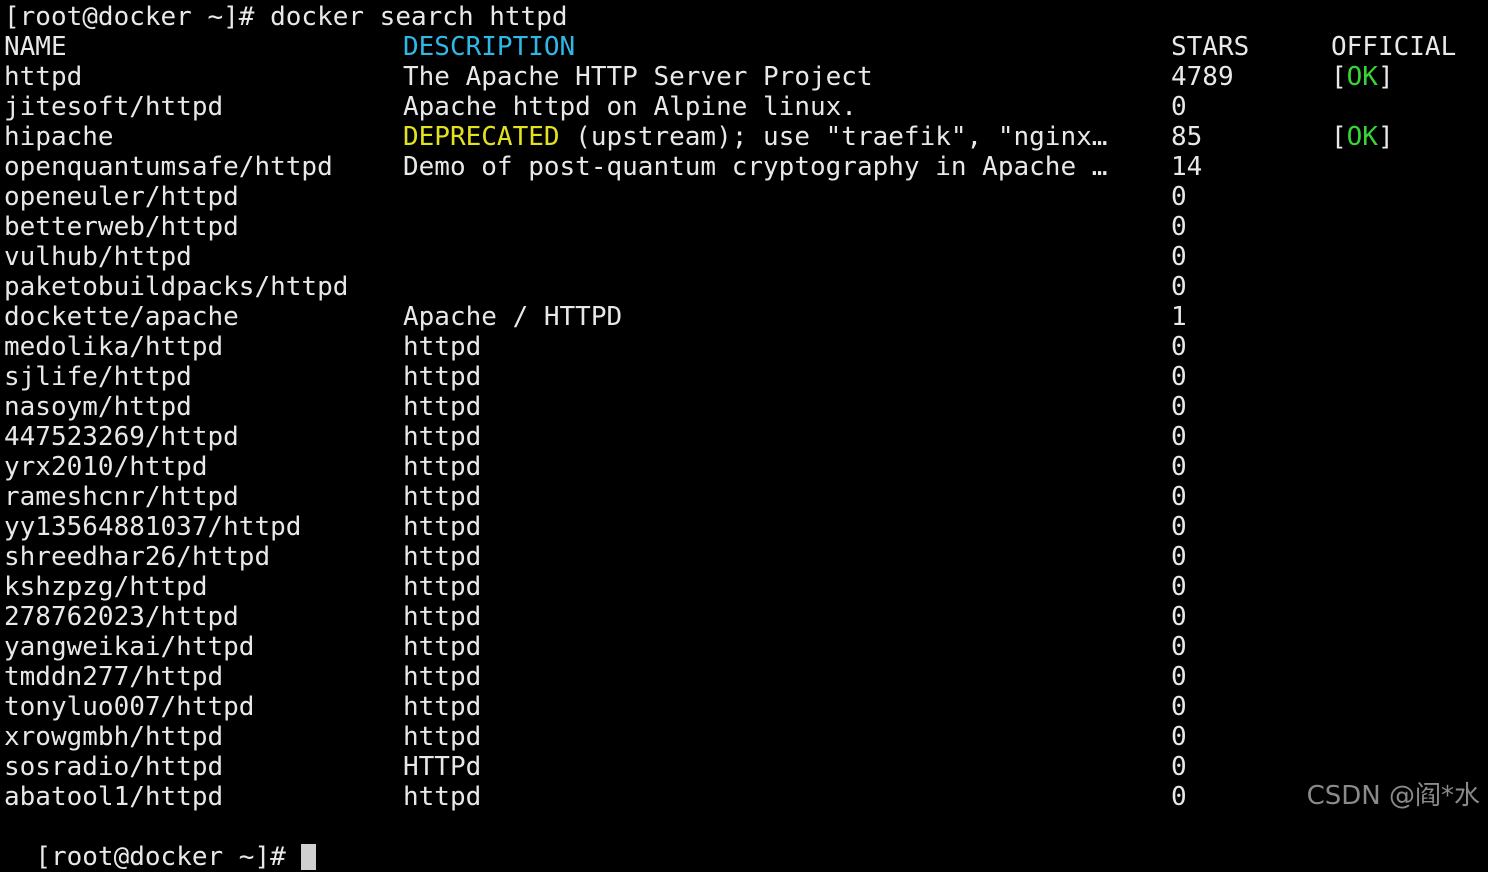  I want to click on image-description: Apache httpd on Alpine linux., so click(630, 107).